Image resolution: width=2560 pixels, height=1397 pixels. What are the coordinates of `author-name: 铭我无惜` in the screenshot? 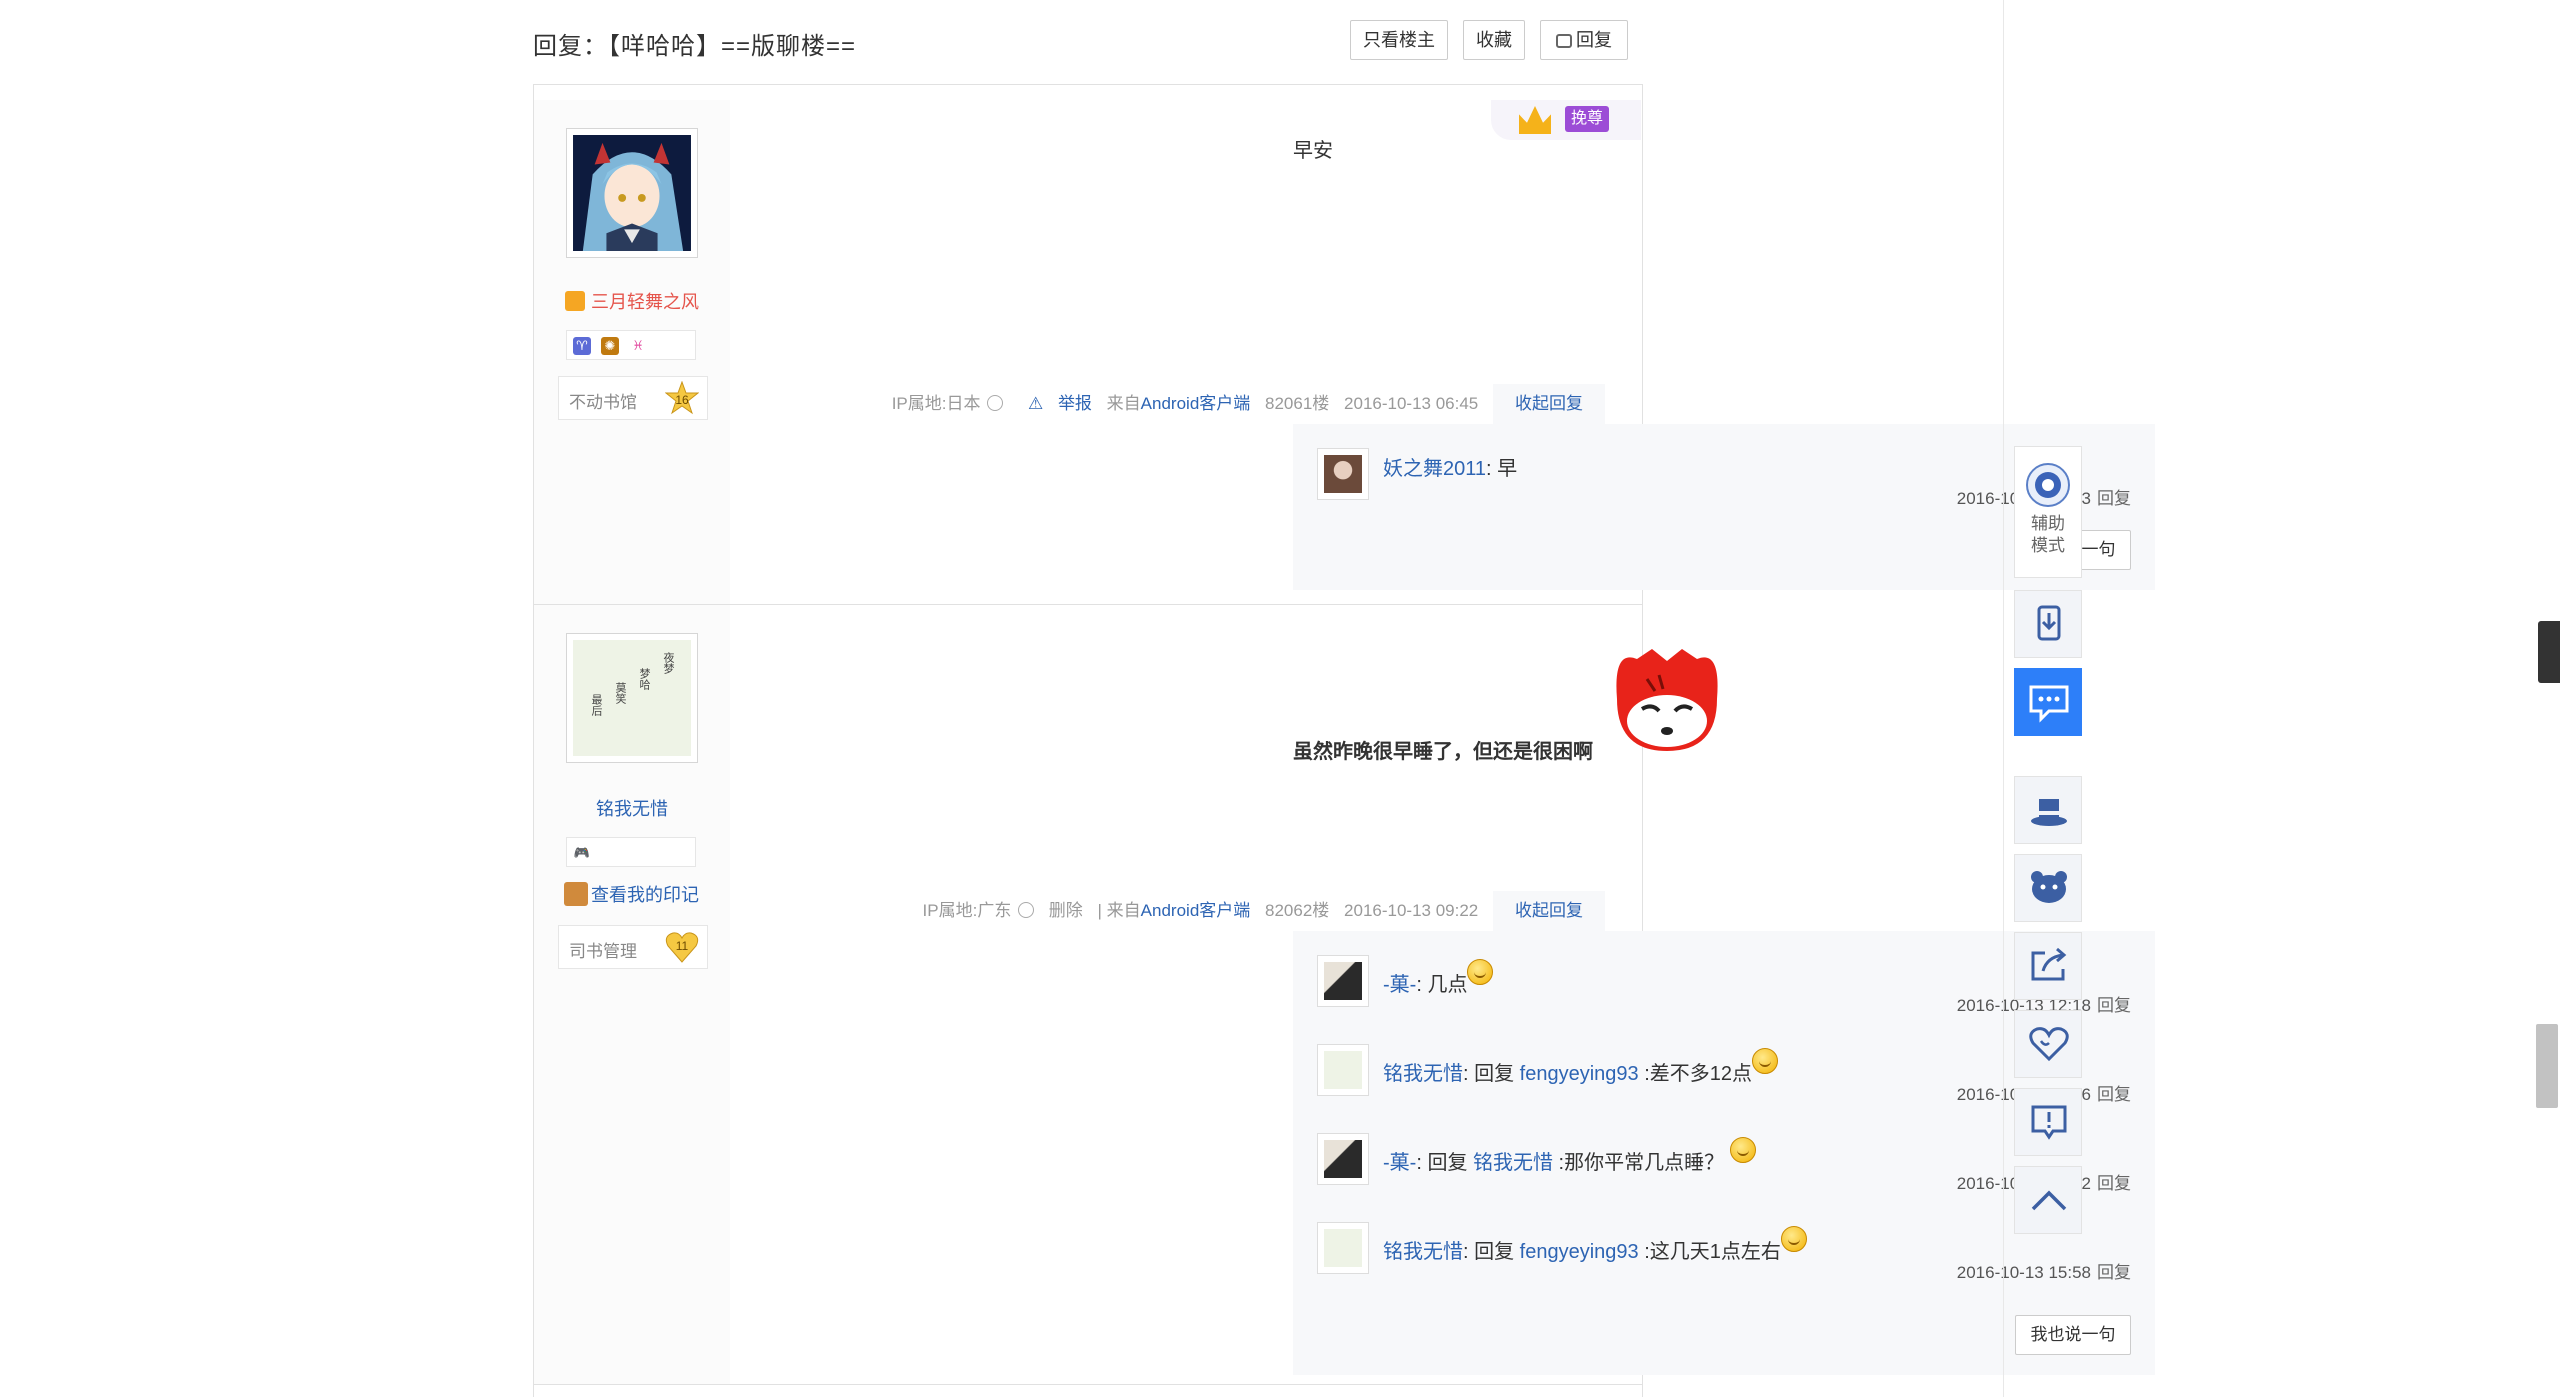 It's located at (632, 808).